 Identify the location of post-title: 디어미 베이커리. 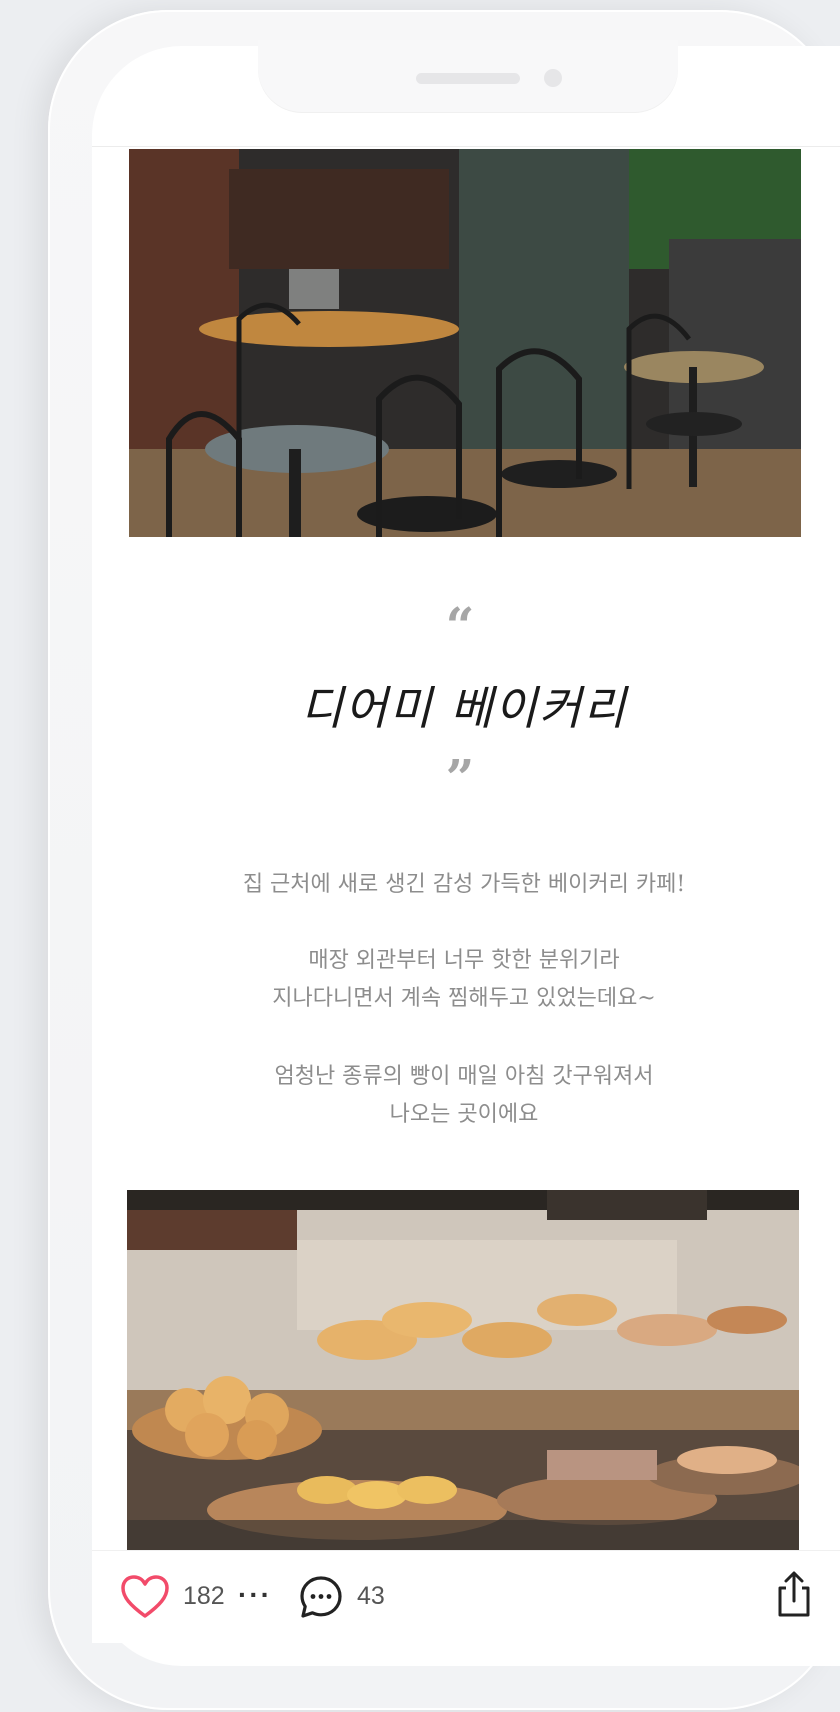
(464, 708).